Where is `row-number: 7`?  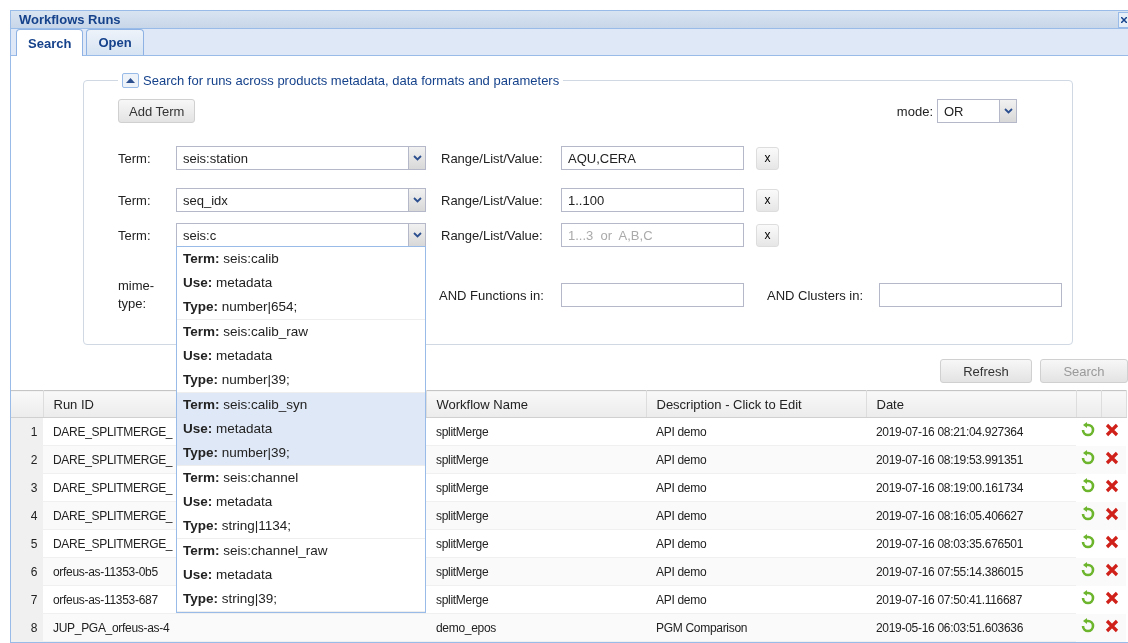
row-number: 7 is located at coordinates (27, 599).